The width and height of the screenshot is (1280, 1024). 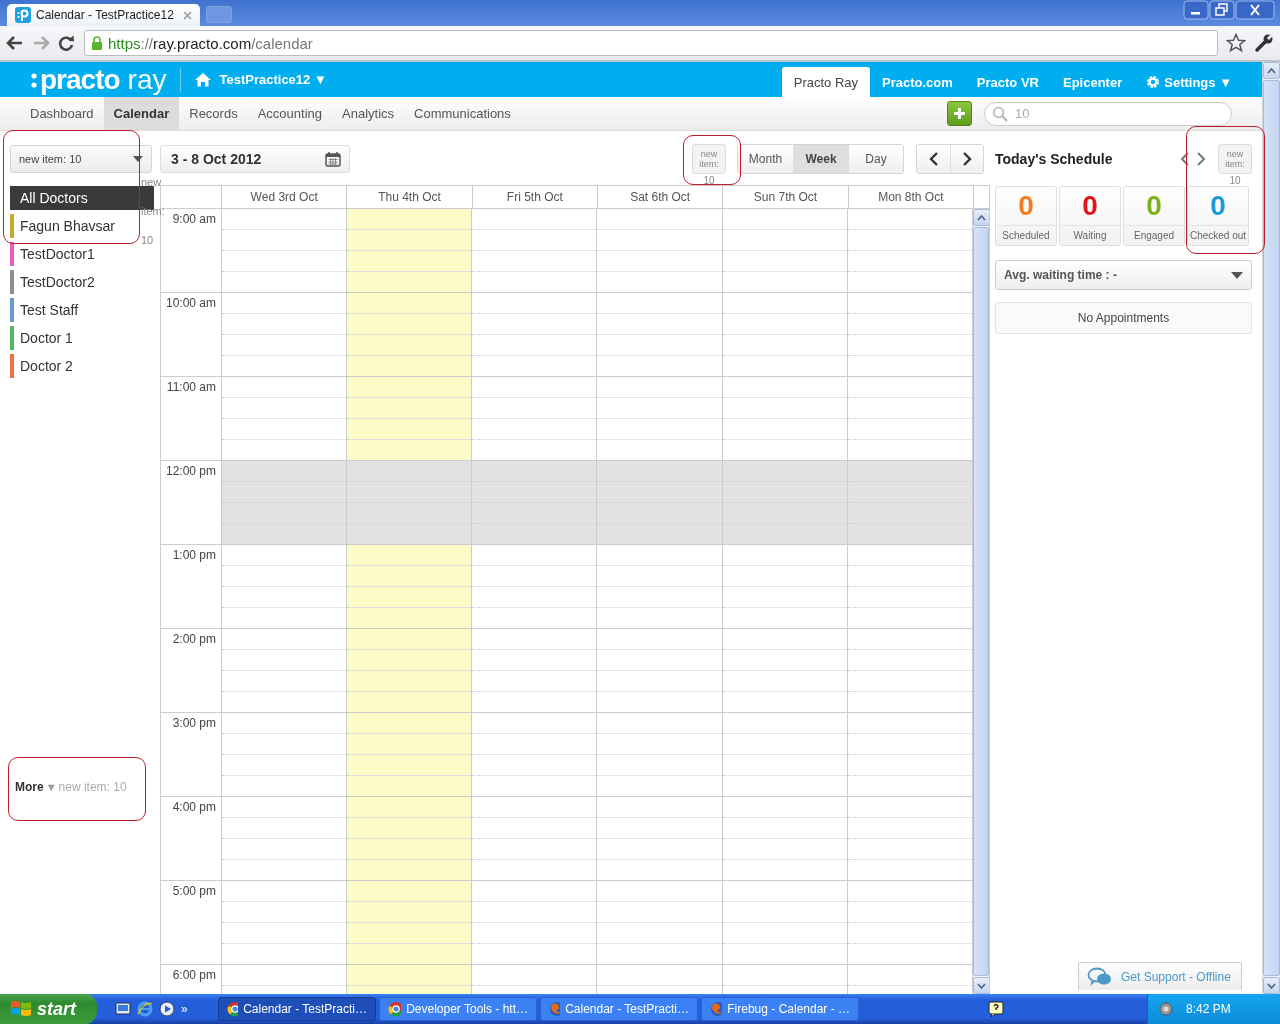 I want to click on favicon-icon, so click(x=23, y=15).